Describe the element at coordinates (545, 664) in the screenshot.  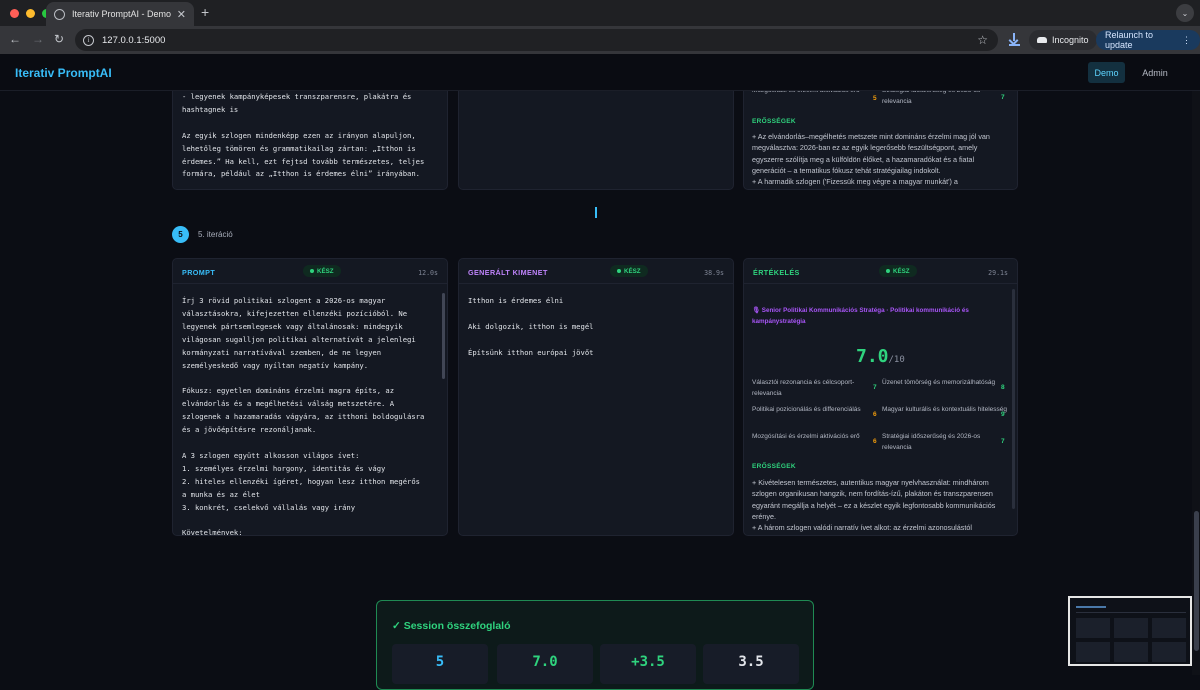
I see `summary-stat-final-score: 7.0` at that location.